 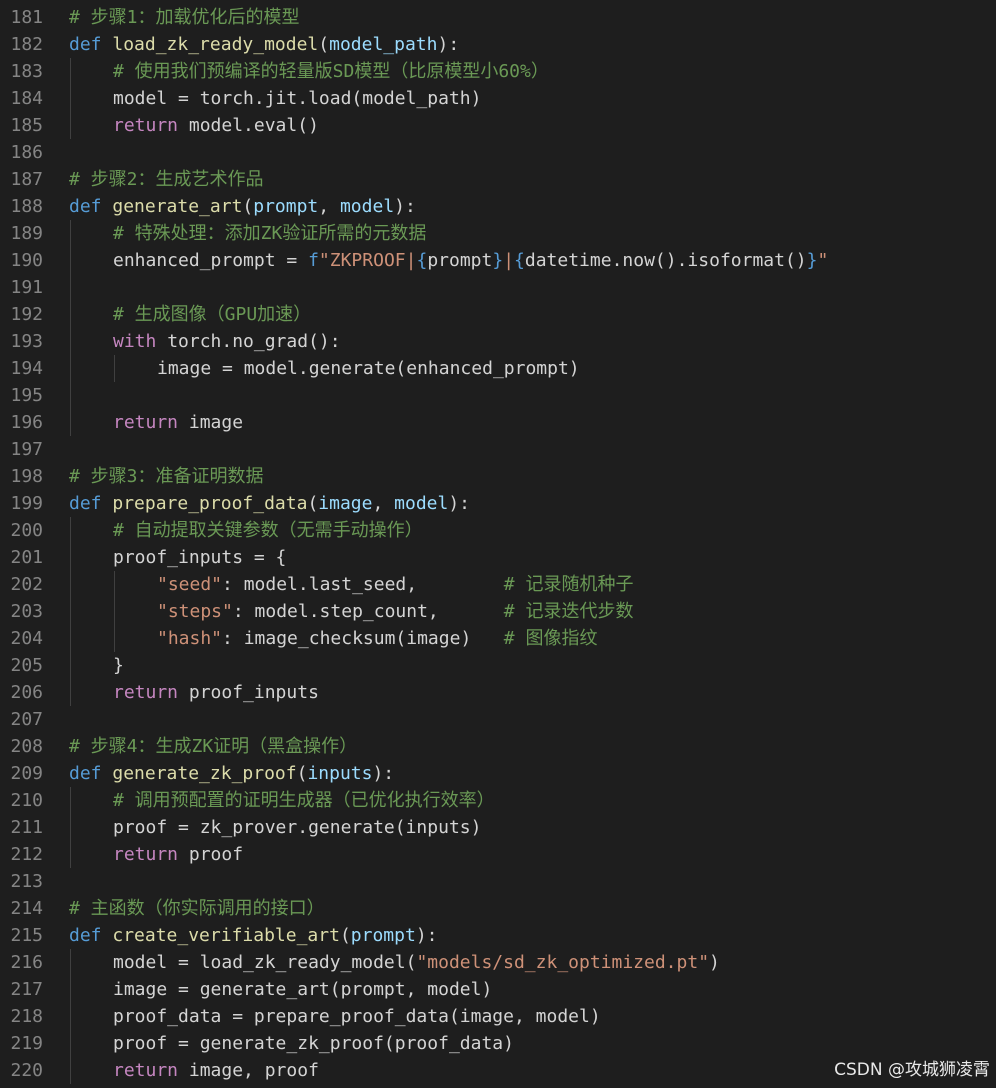 What do you see at coordinates (269, 503) in the screenshot?
I see `code-text: def prepare_proof_data(image, model):` at bounding box center [269, 503].